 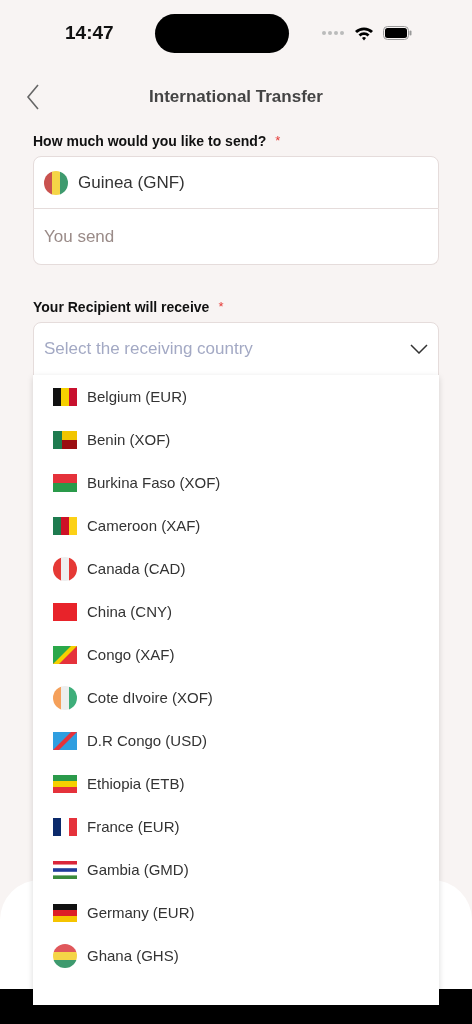 What do you see at coordinates (236, 396) in the screenshot?
I see `country-option: Belgium (EUR)` at bounding box center [236, 396].